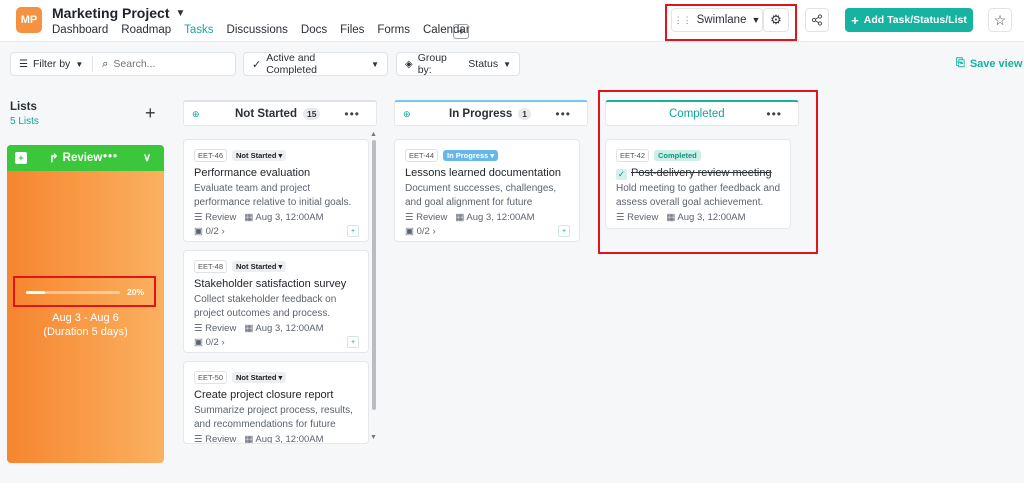  What do you see at coordinates (75, 158) in the screenshot?
I see `swimlane-name: ↱ Review` at bounding box center [75, 158].